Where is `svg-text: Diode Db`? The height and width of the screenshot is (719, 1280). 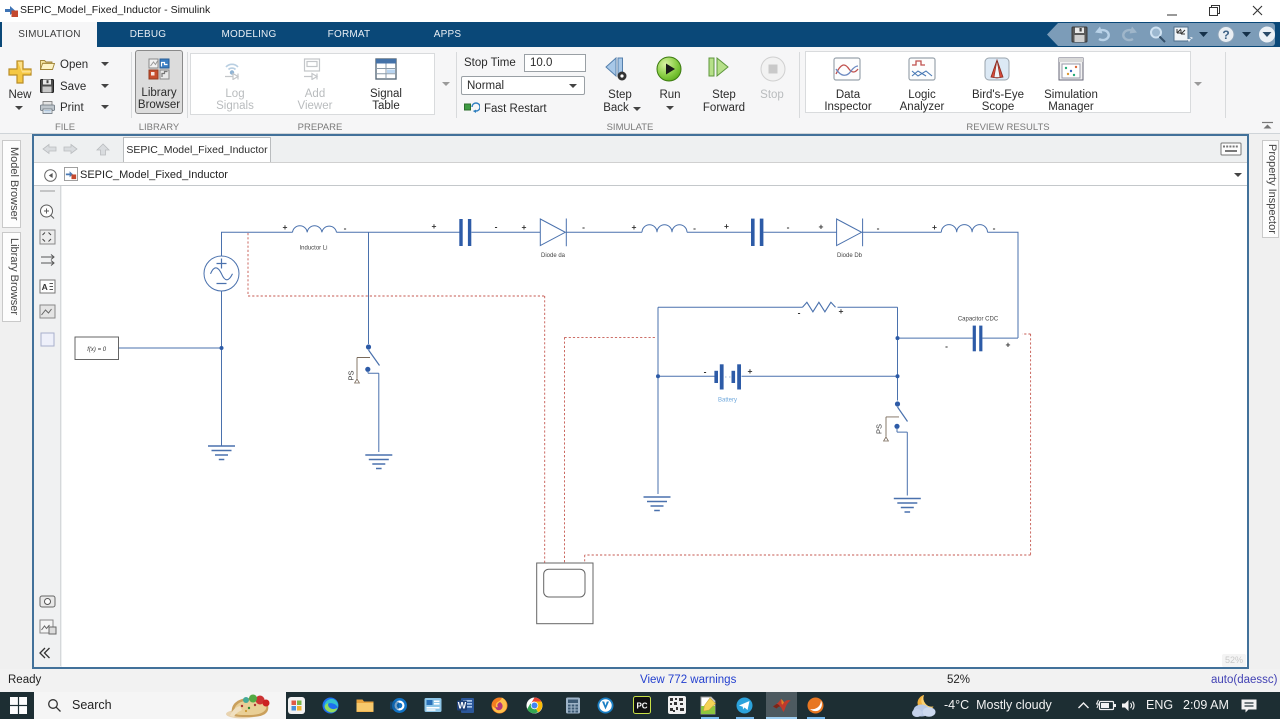 svg-text: Diode Db is located at coordinates (850, 256).